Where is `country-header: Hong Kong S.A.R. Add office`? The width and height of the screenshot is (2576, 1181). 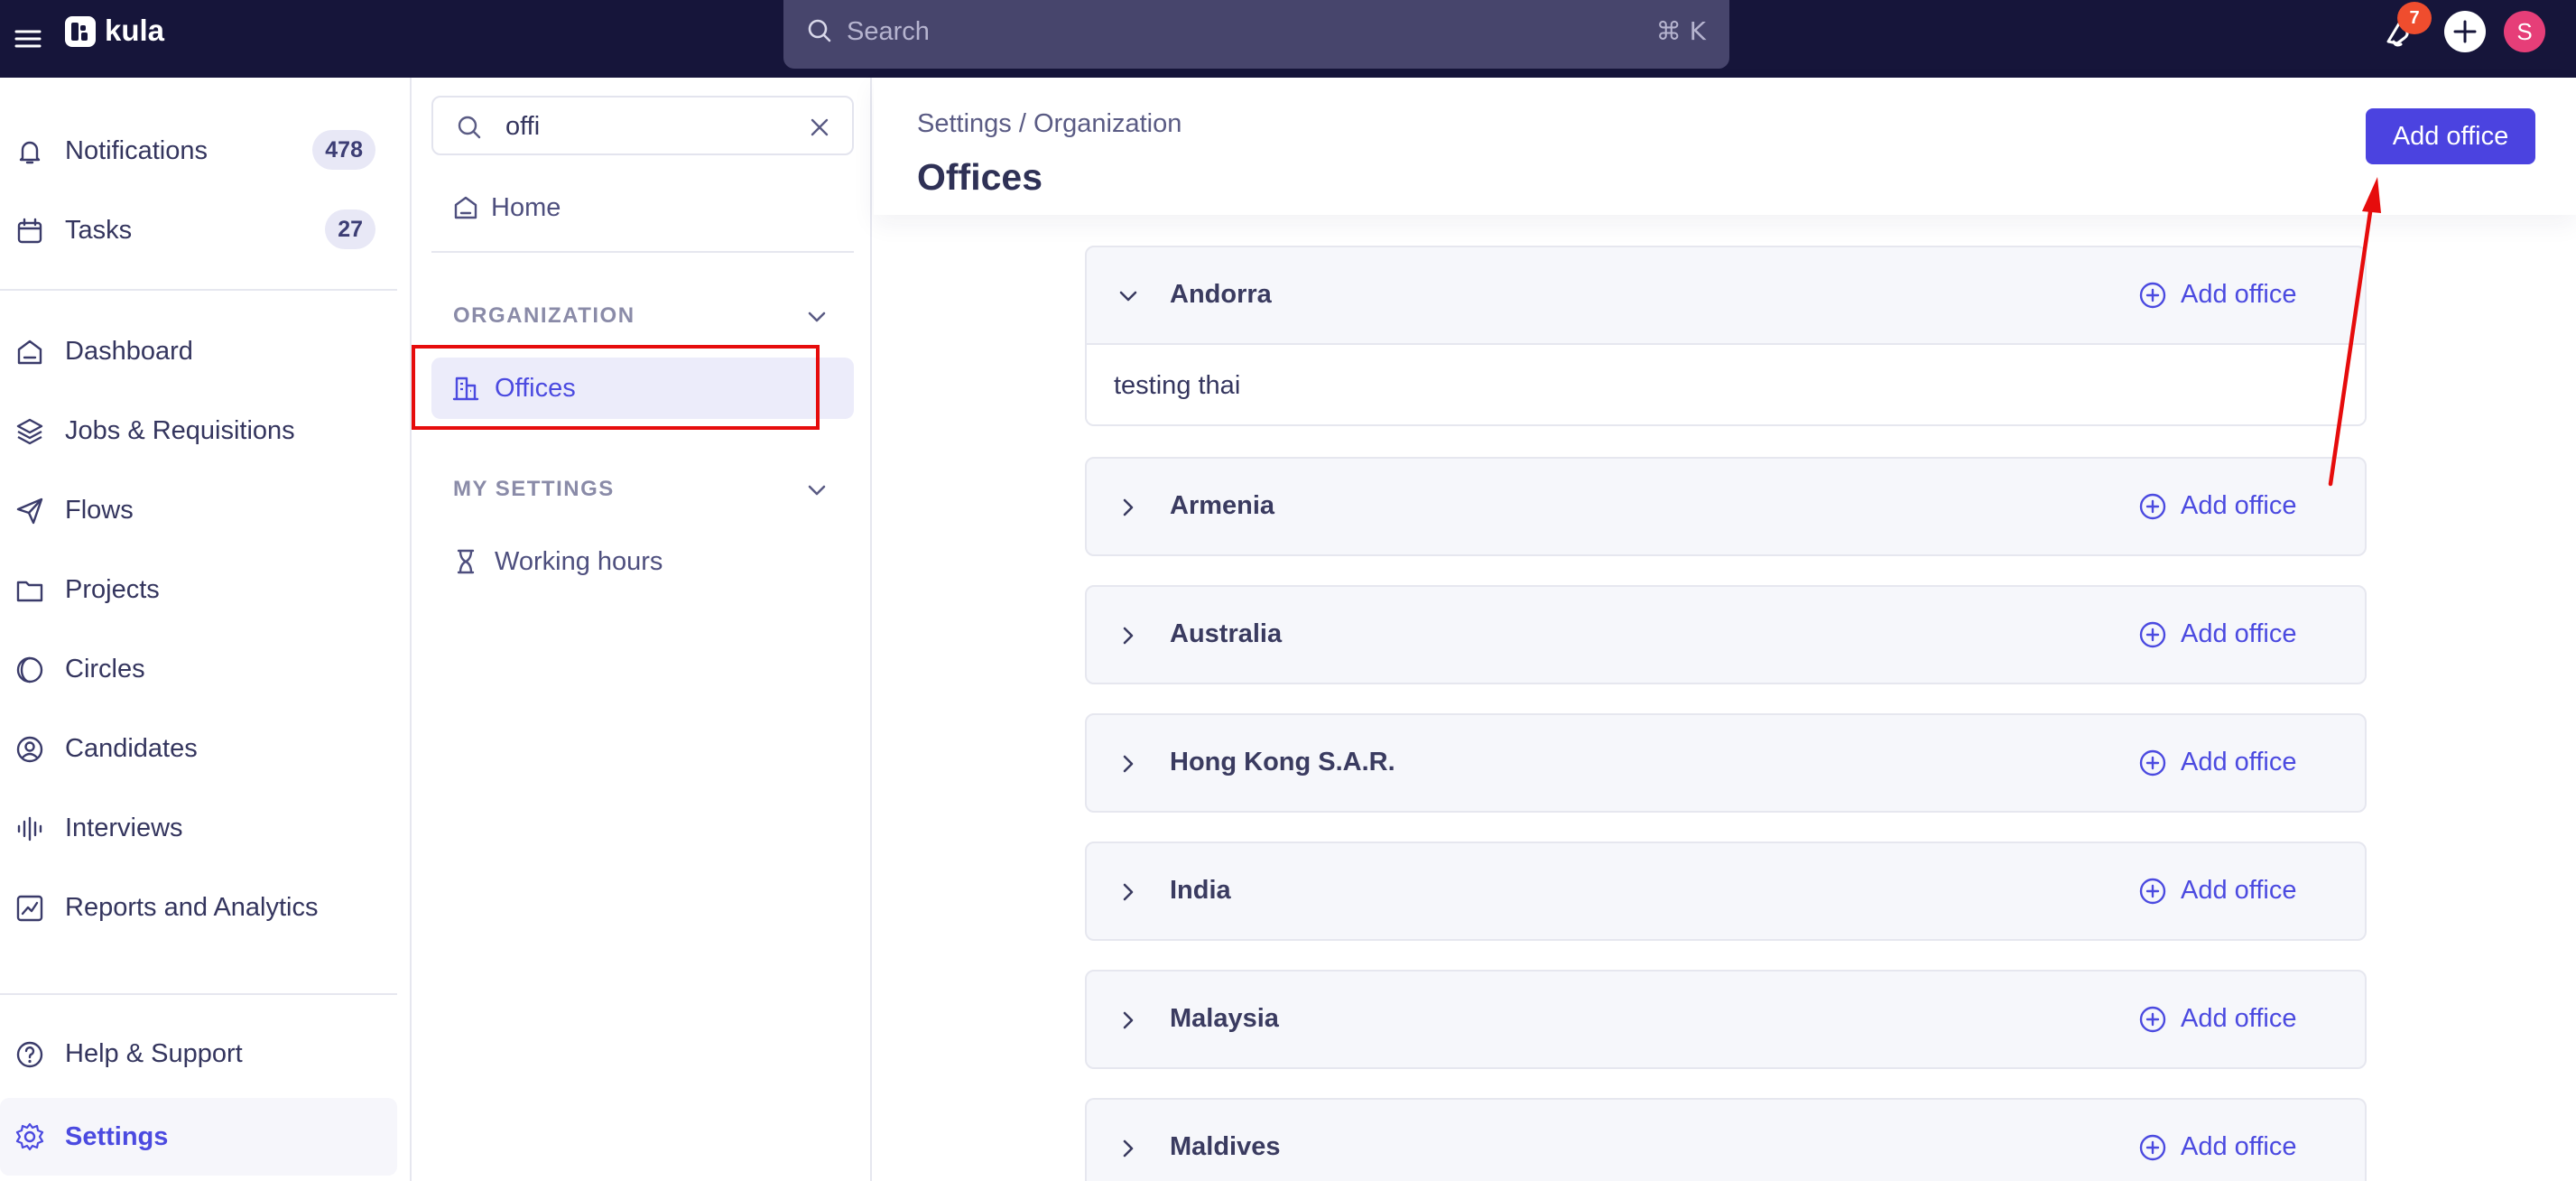 country-header: Hong Kong S.A.R. Add office is located at coordinates (1726, 763).